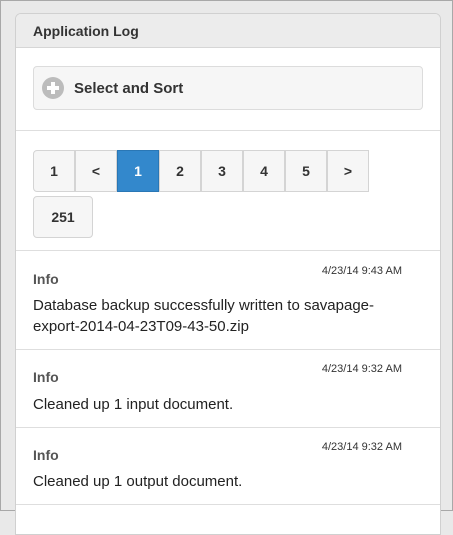  What do you see at coordinates (86, 30) in the screenshot?
I see `panel-title: Application Log` at bounding box center [86, 30].